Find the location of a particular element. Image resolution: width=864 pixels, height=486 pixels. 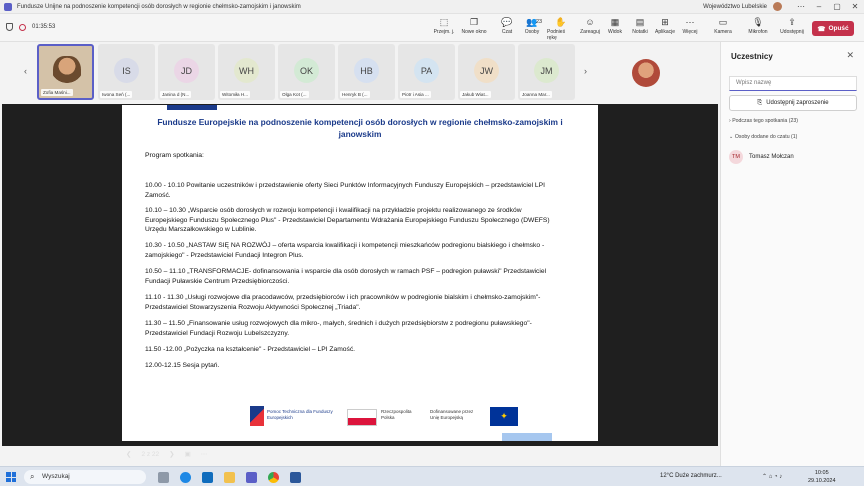

chevron-down-icon: ⌄ is located at coordinates (731, 137).